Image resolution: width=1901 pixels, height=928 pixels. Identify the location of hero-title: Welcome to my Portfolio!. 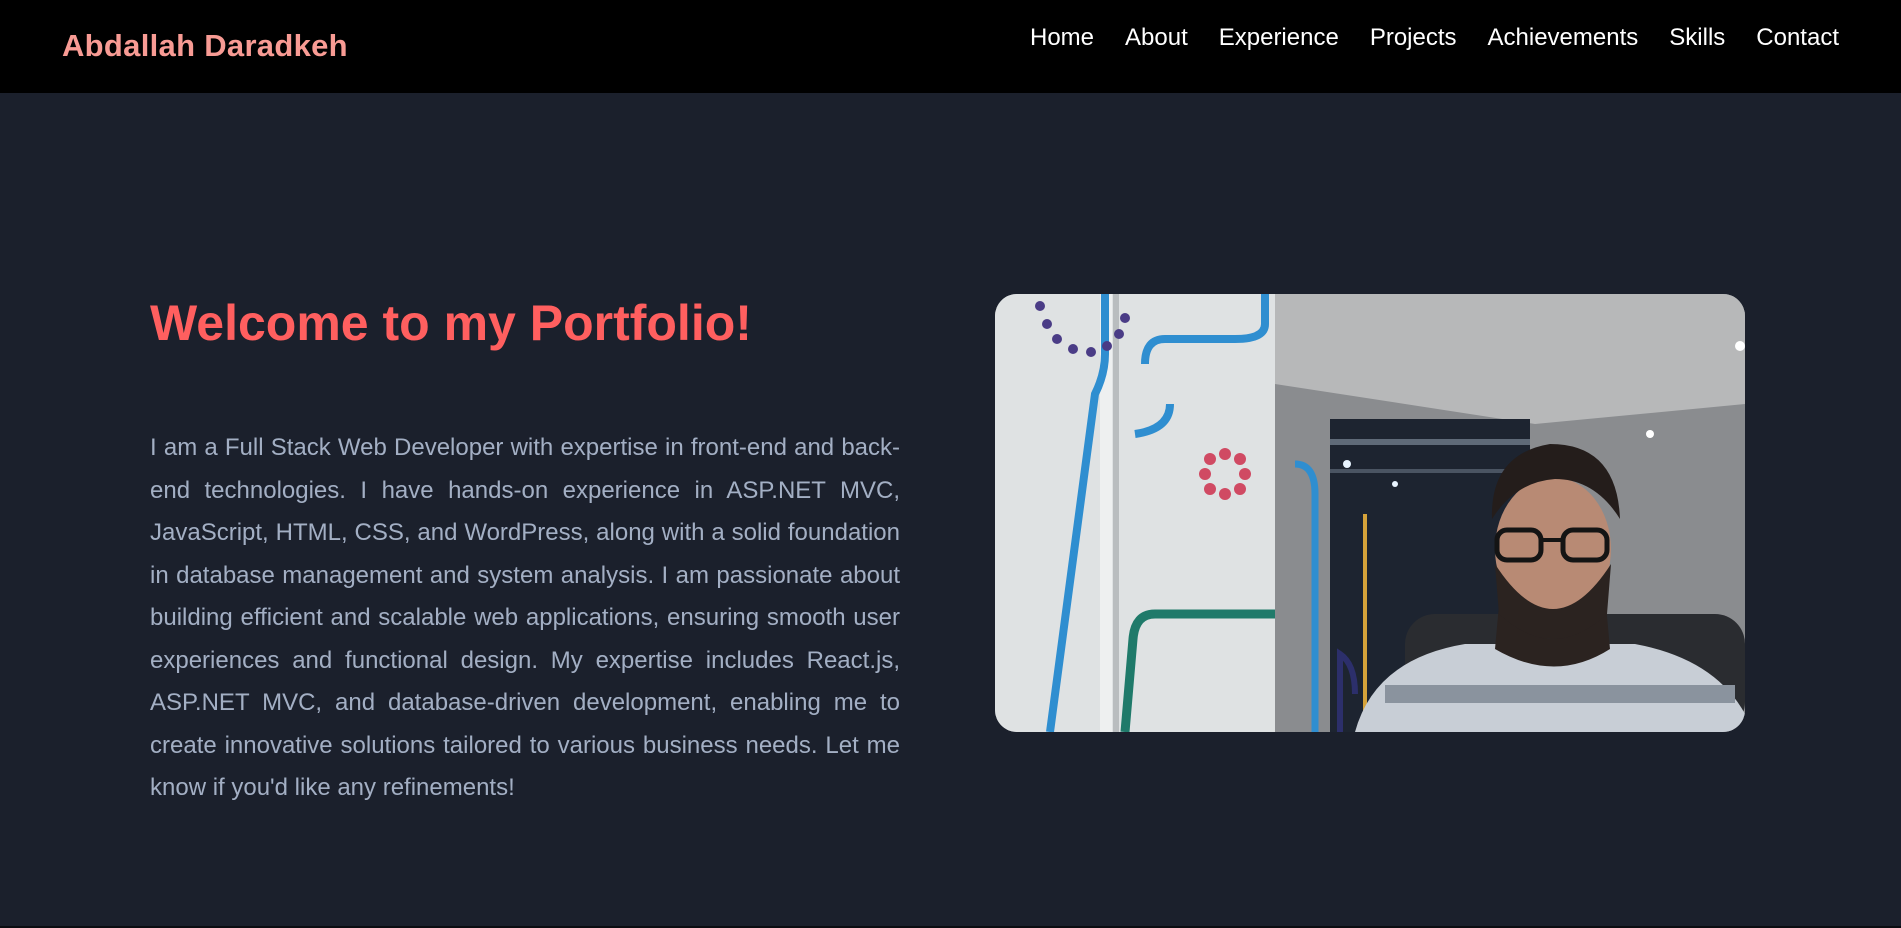
(451, 323).